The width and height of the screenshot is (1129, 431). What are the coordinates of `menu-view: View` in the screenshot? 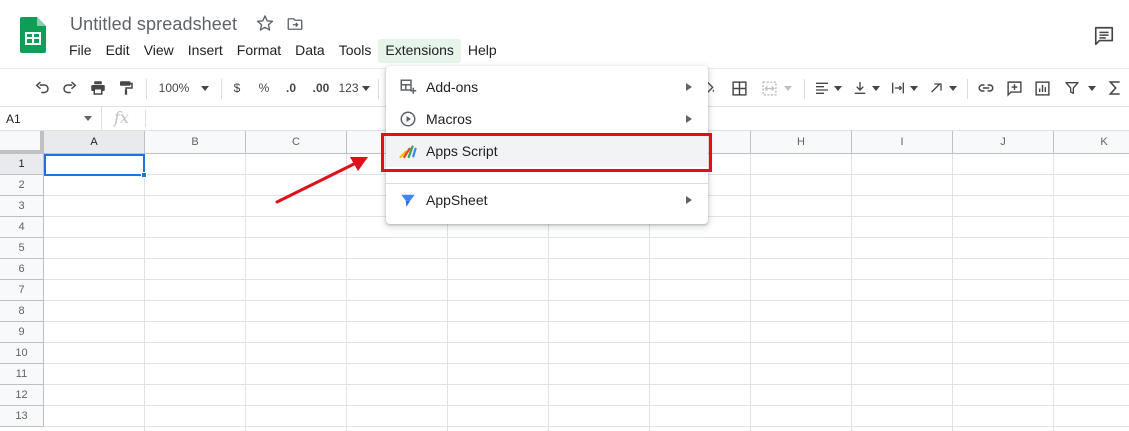 It's located at (159, 51).